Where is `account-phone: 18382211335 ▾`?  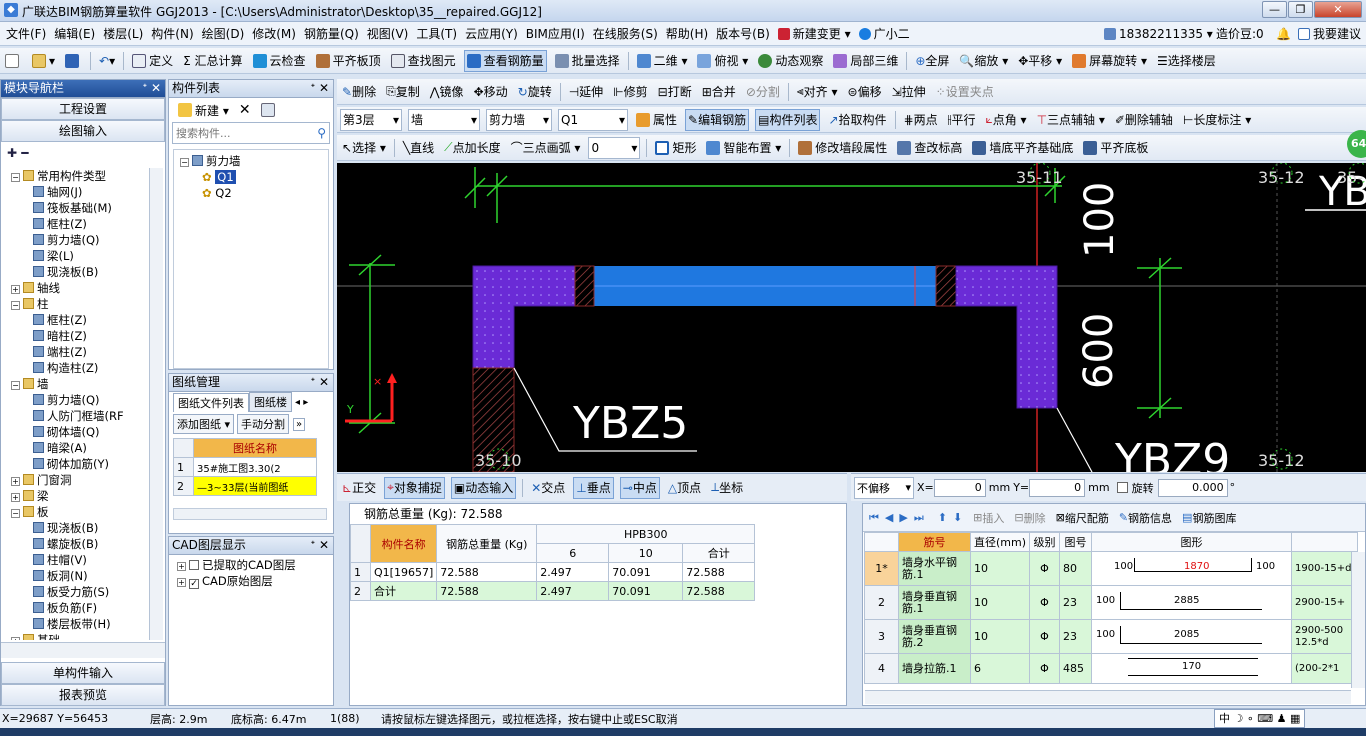 account-phone: 18382211335 ▾ is located at coordinates (1158, 34).